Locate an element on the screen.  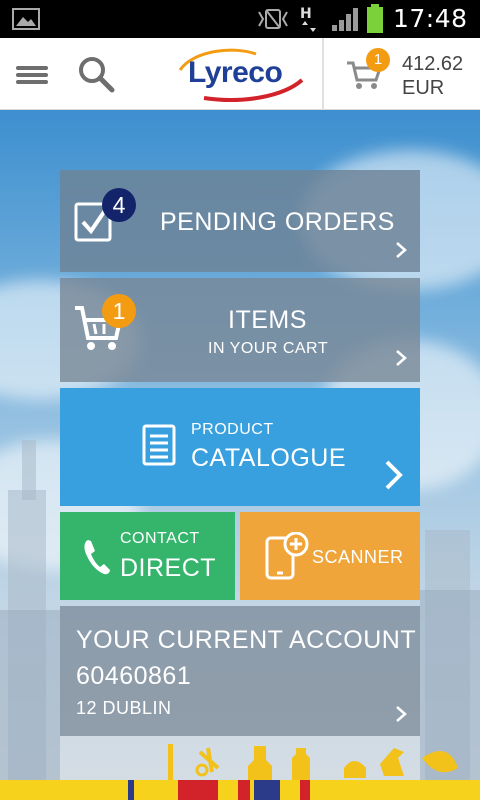
contact-small-label: CONTACT is located at coordinates (160, 538).